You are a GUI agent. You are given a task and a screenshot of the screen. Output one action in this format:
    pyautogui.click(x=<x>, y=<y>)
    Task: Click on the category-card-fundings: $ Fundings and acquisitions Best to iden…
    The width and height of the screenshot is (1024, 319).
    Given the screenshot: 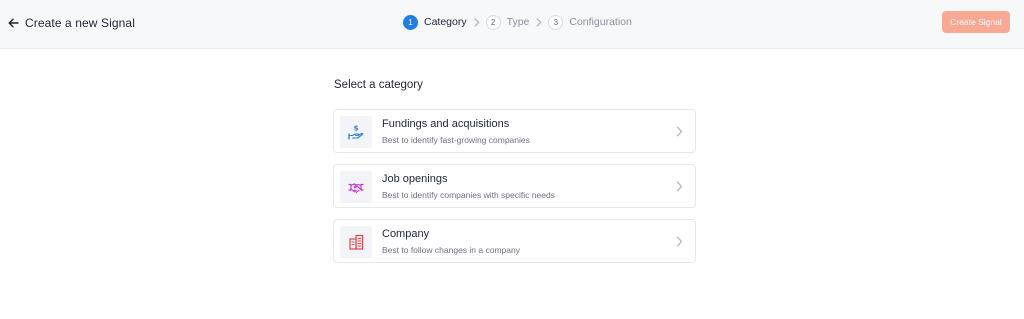 What is the action you would take?
    pyautogui.click(x=514, y=131)
    